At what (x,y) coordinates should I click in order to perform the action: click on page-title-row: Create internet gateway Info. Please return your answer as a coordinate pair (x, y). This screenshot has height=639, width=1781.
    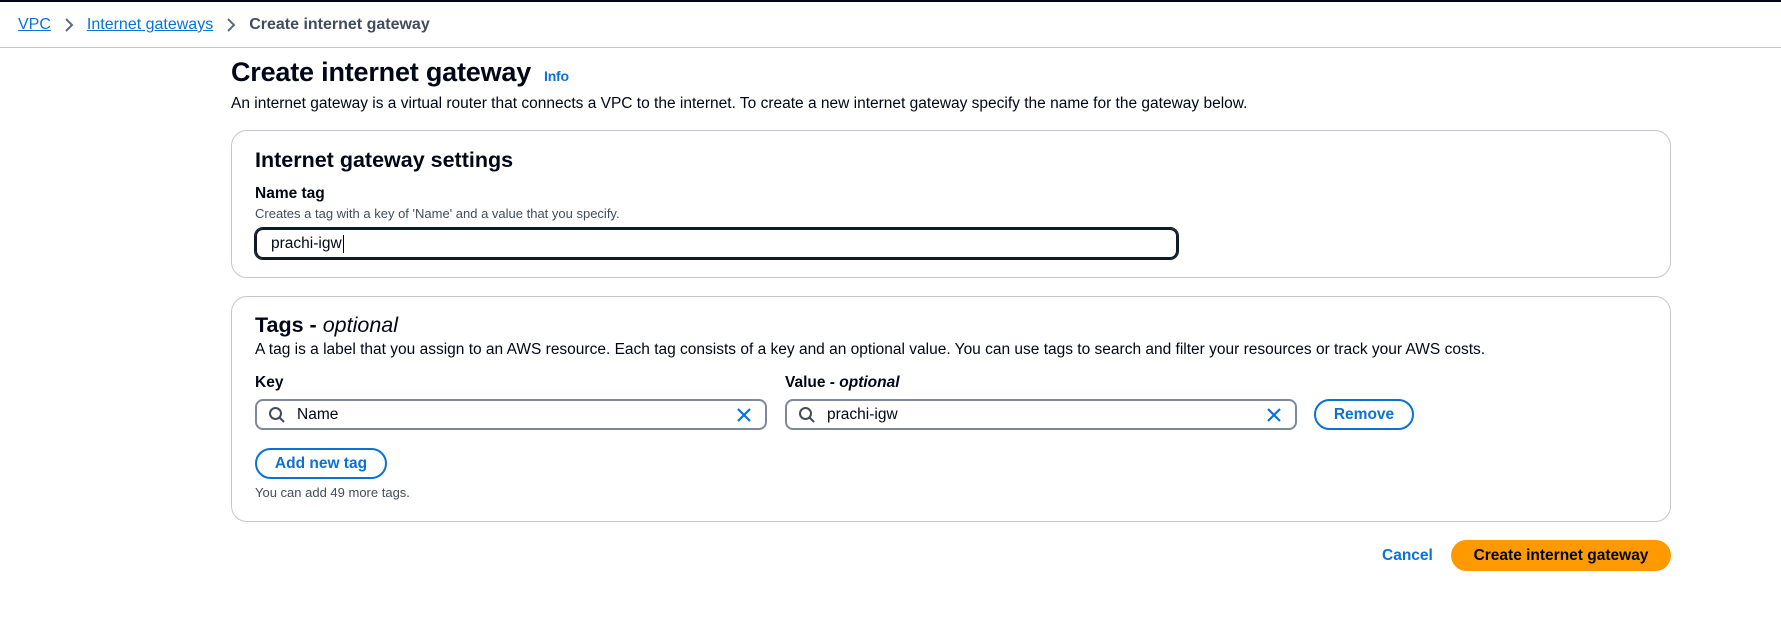
    Looking at the image, I should click on (400, 72).